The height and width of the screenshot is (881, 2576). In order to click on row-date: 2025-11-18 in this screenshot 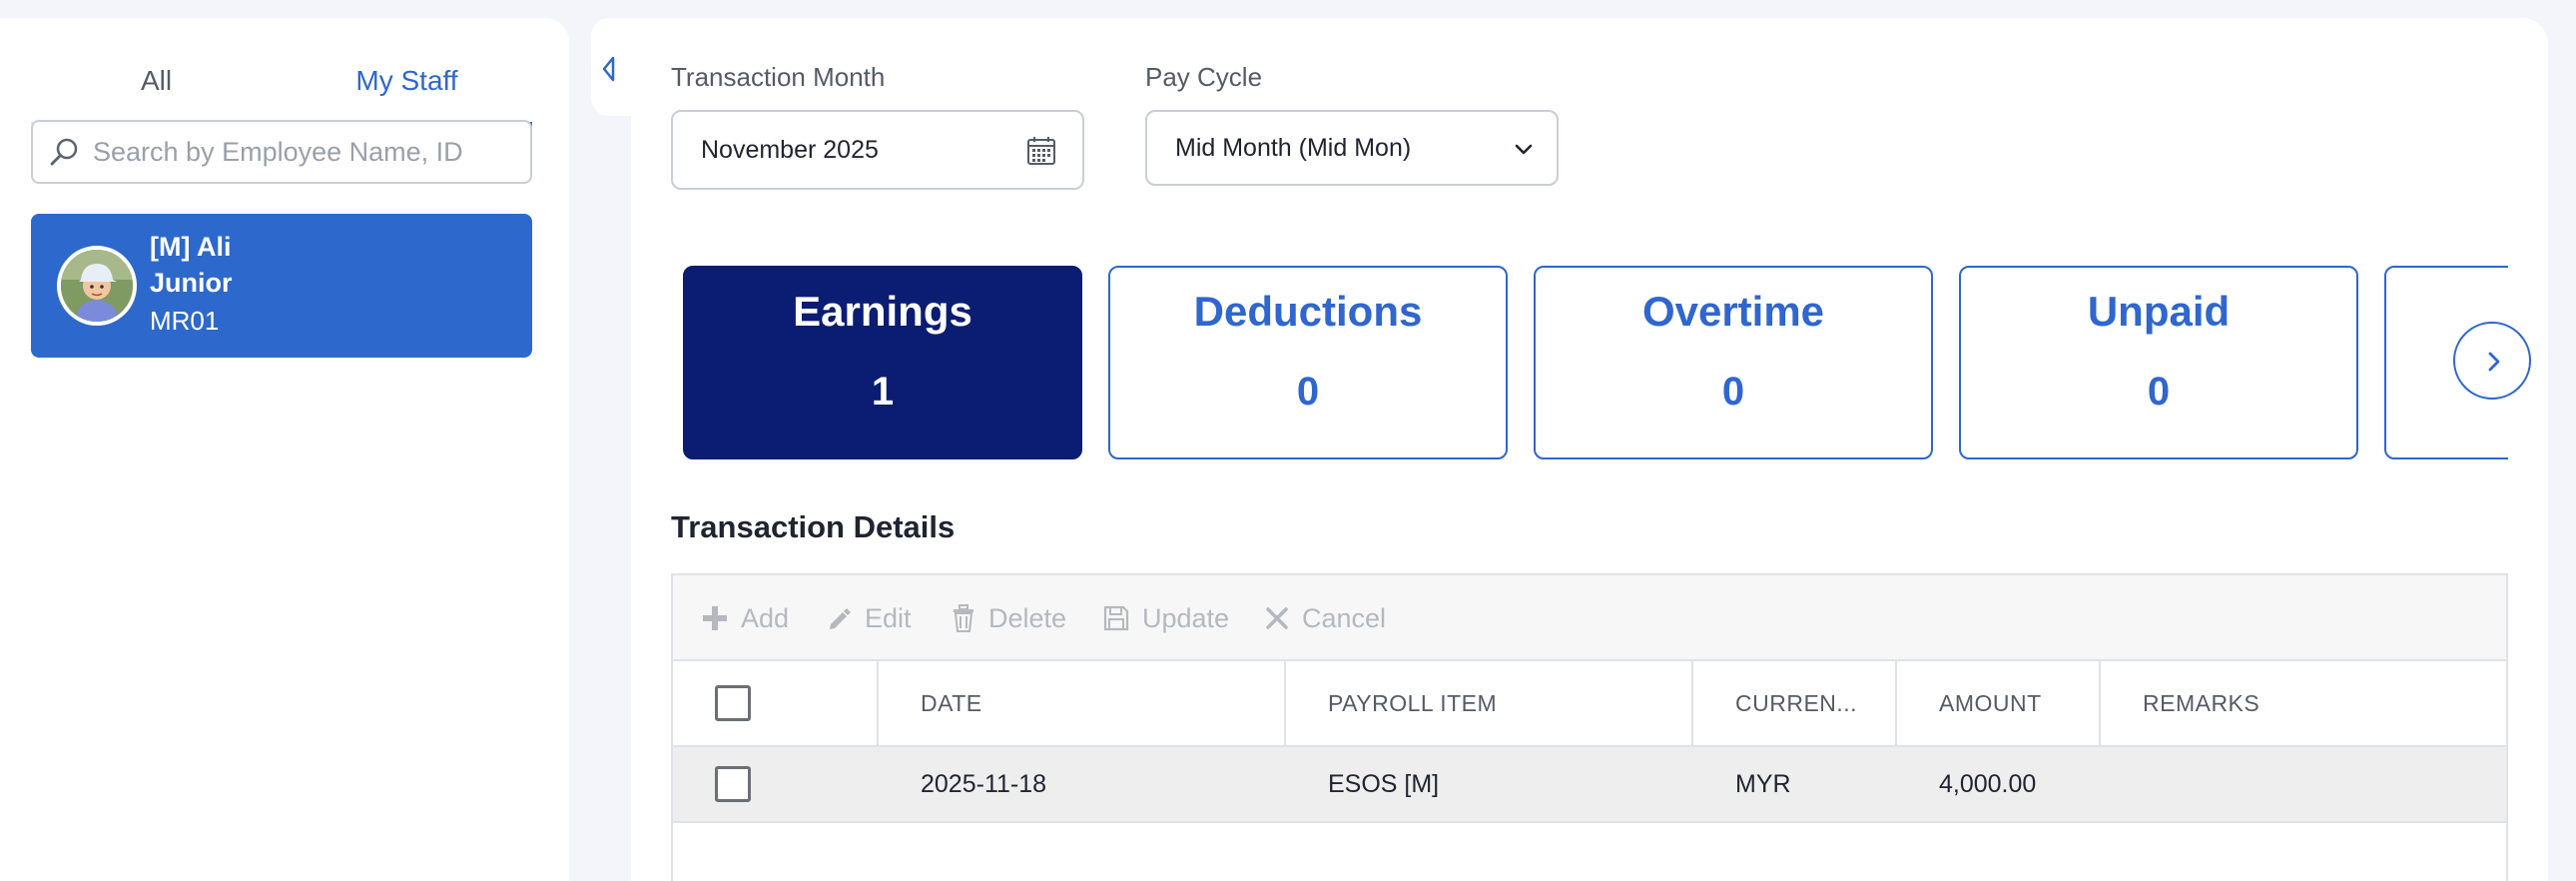, I will do `click(984, 783)`.